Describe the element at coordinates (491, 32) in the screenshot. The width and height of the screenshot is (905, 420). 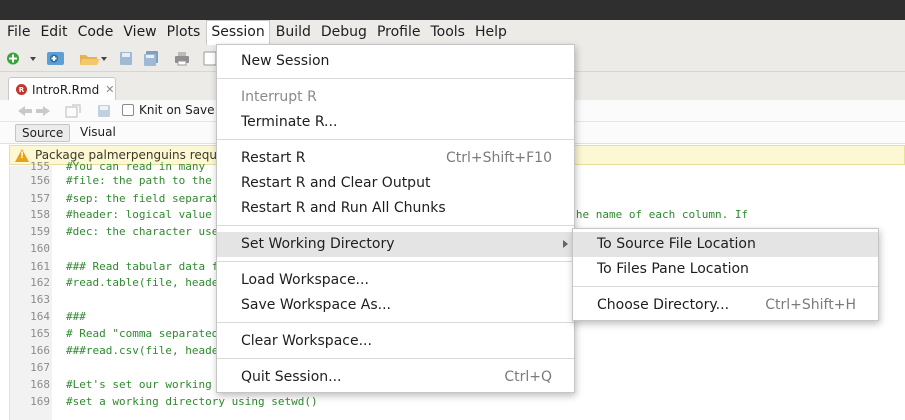
I see `menu-help: Help` at that location.